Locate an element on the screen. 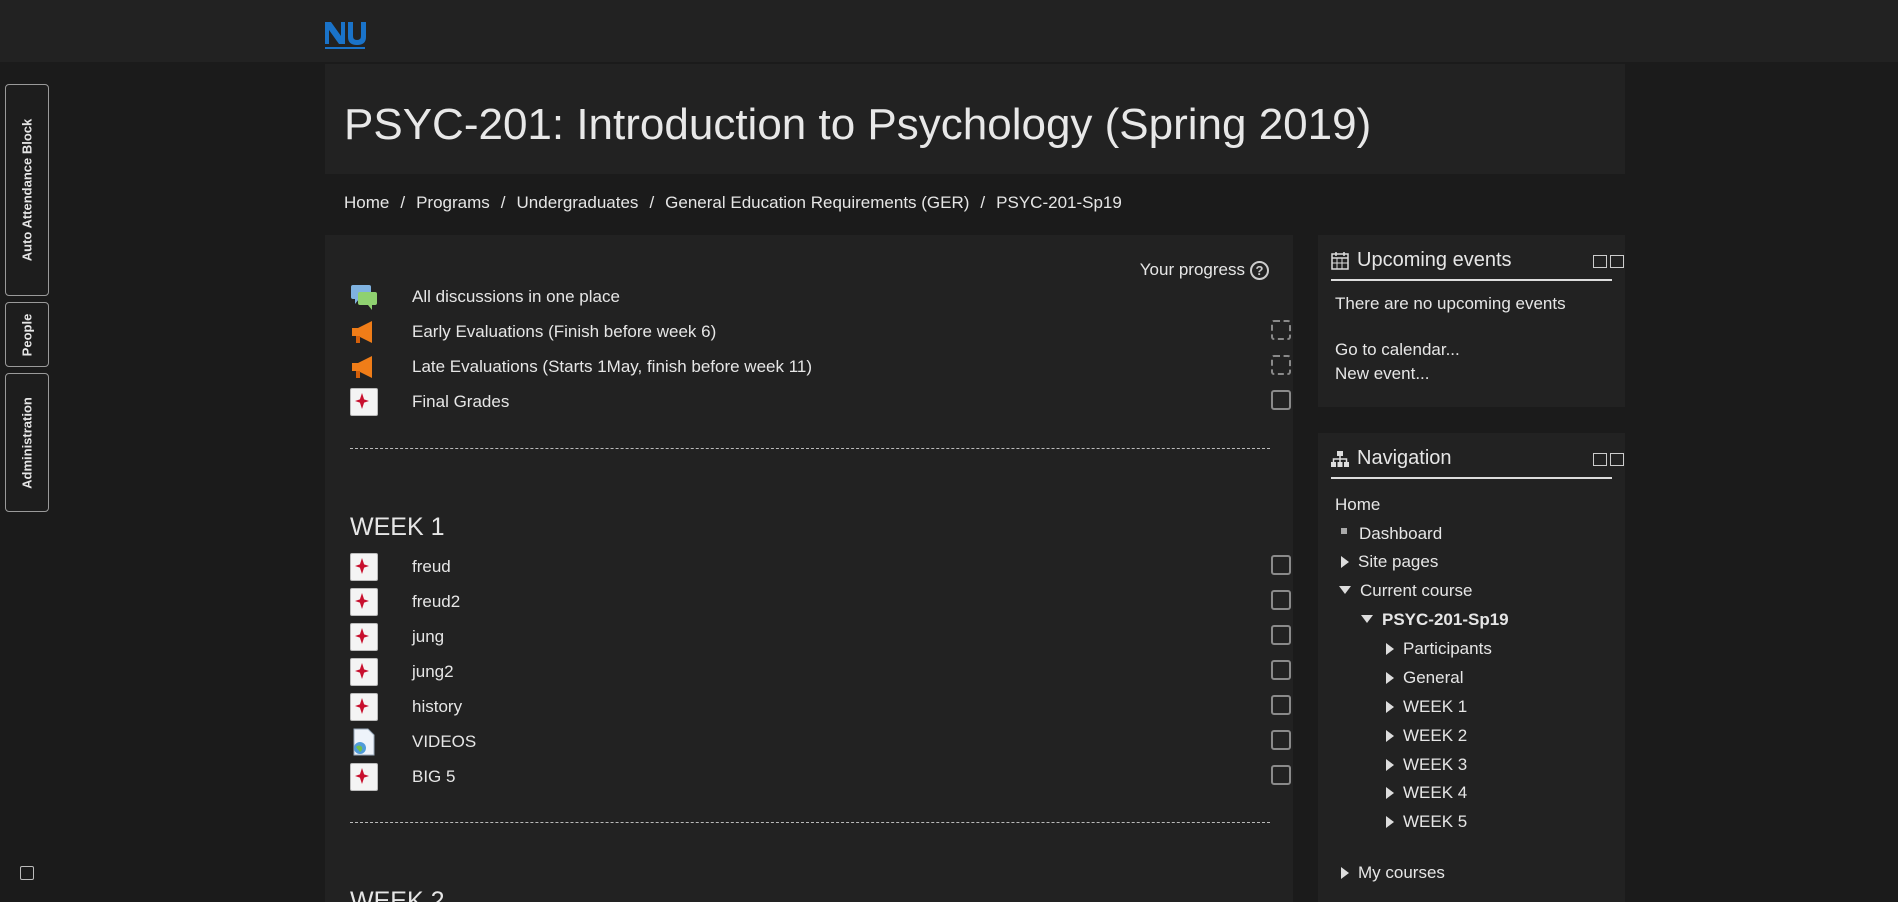 This screenshot has width=1898, height=902. tab-people: People is located at coordinates (27, 334).